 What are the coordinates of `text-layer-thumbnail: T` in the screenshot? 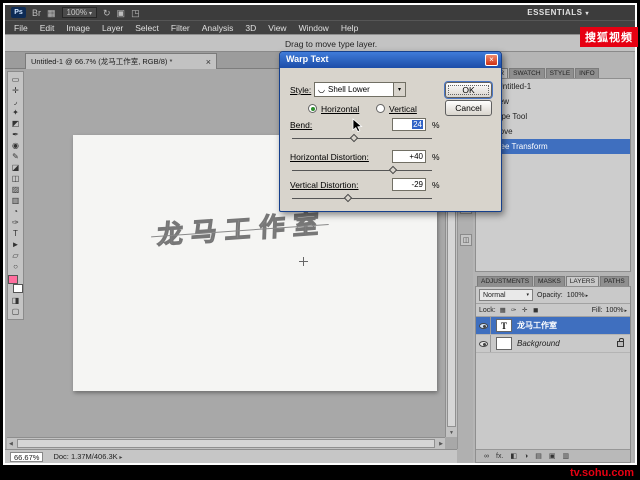 It's located at (504, 325).